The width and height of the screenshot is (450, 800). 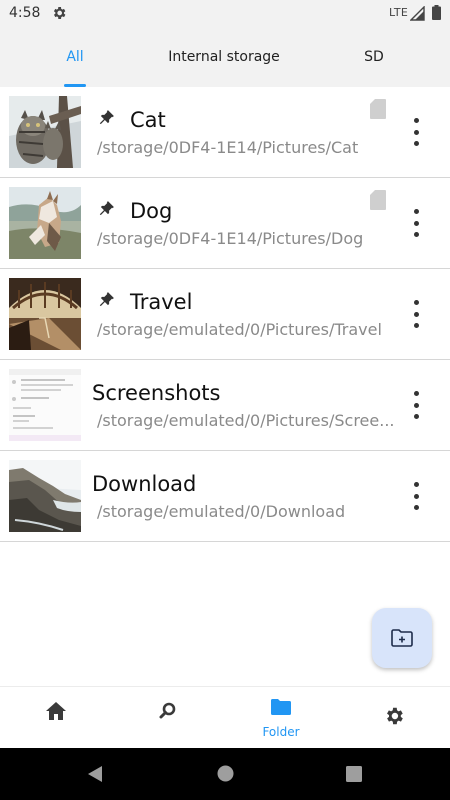 What do you see at coordinates (156, 393) in the screenshot?
I see `folder-name: Screenshots` at bounding box center [156, 393].